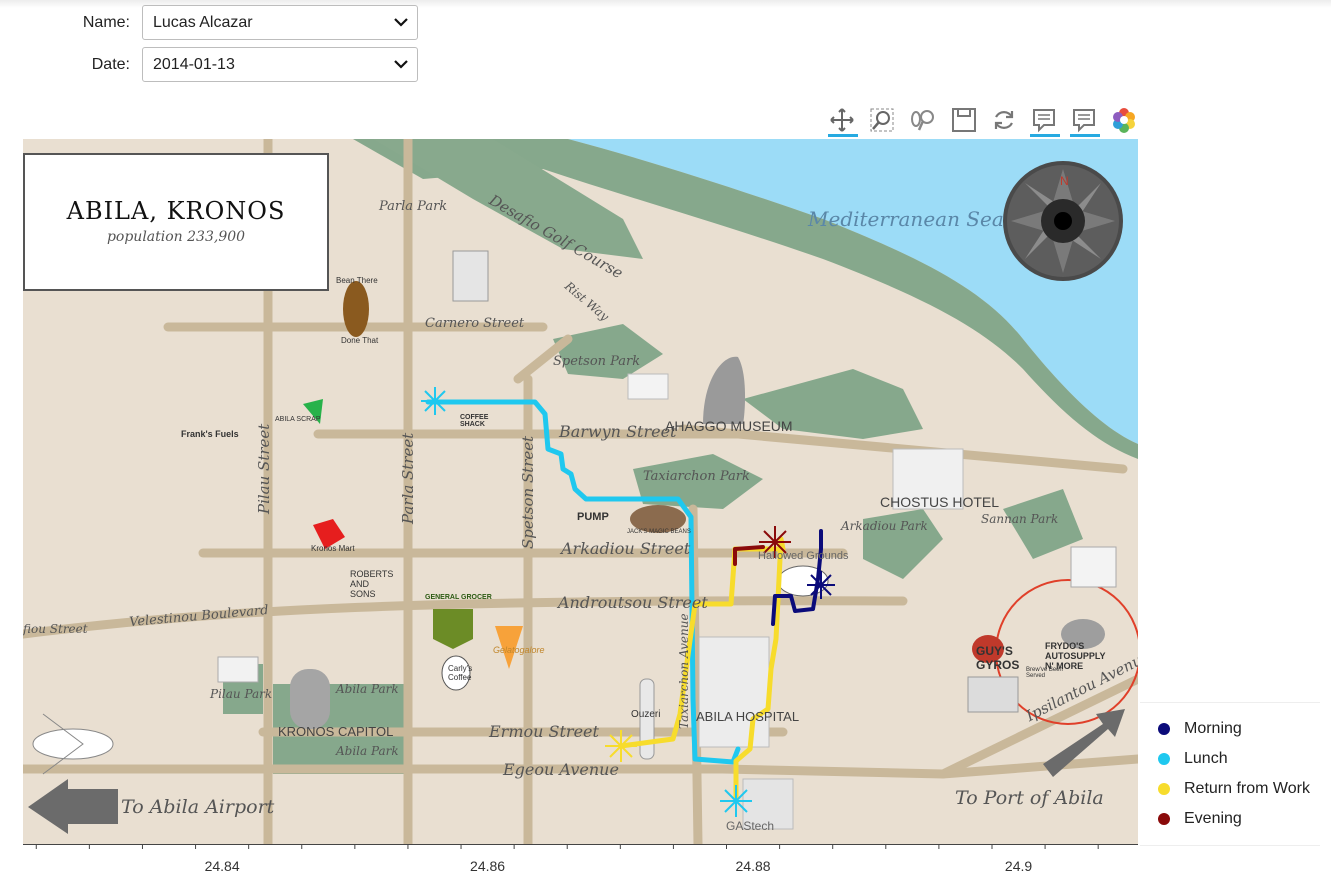  What do you see at coordinates (1213, 818) in the screenshot?
I see `legend-label: Evening` at bounding box center [1213, 818].